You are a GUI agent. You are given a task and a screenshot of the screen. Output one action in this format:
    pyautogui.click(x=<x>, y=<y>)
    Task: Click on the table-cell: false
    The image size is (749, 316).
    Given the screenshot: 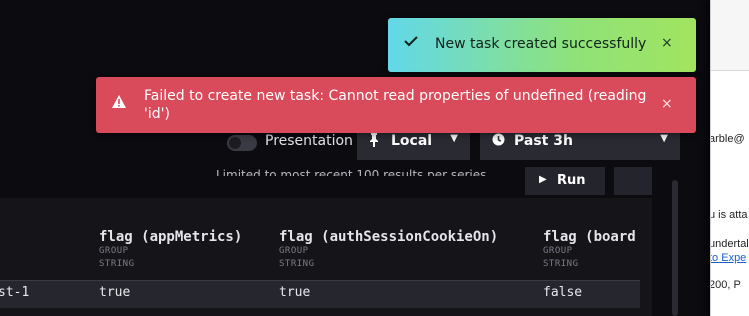 What is the action you would take?
    pyautogui.click(x=563, y=292)
    